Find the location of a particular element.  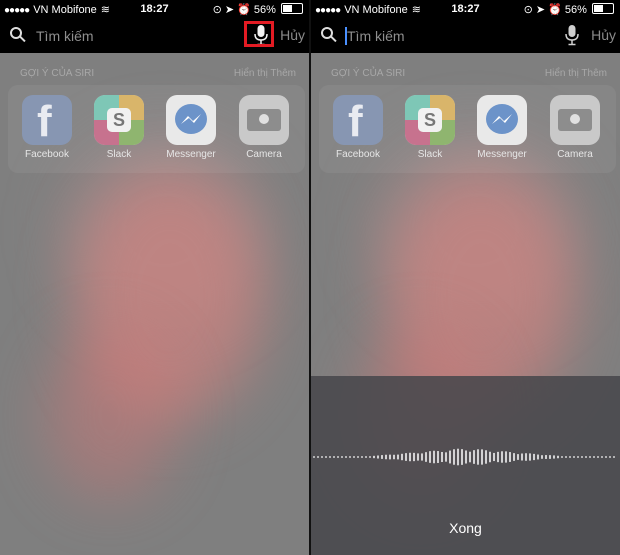

wallpaper-blur is located at coordinates (110, 415).